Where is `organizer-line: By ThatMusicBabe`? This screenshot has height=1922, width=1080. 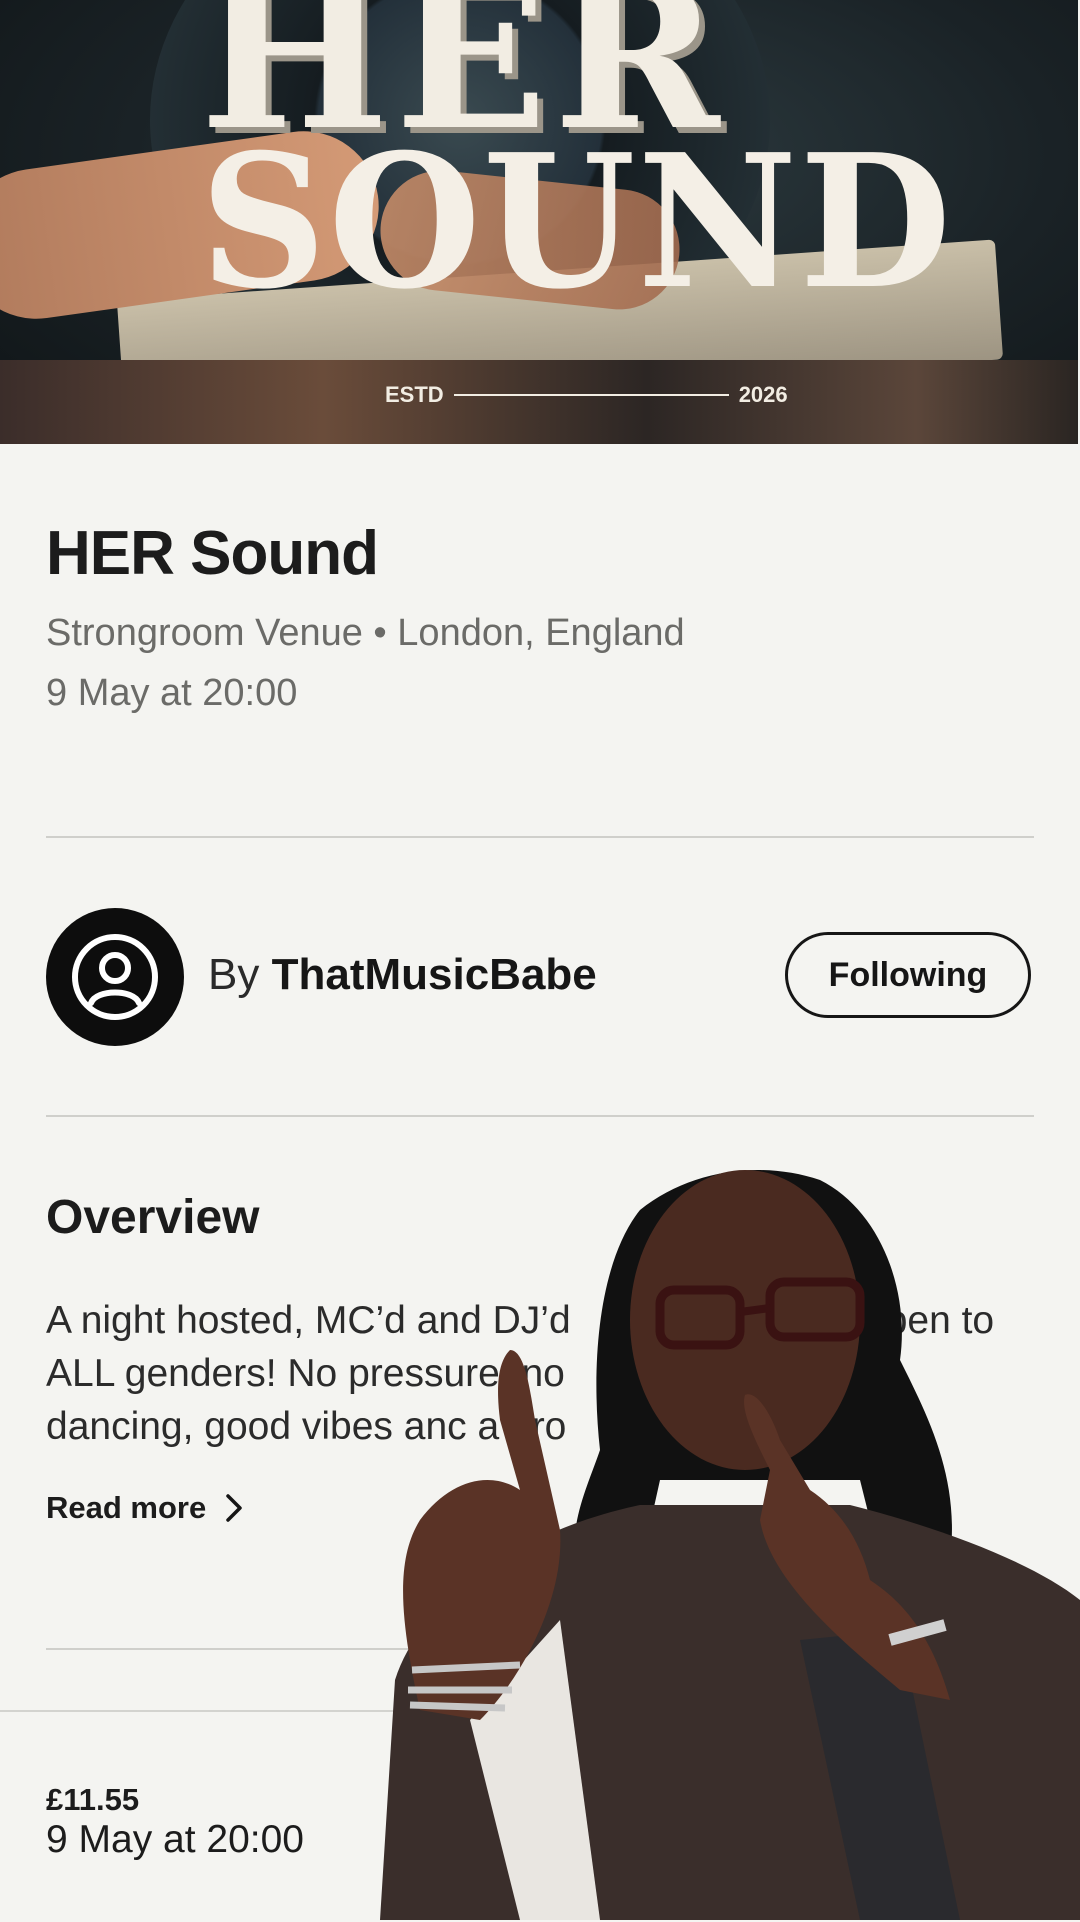
organizer-line: By ThatMusicBabe is located at coordinates (402, 975).